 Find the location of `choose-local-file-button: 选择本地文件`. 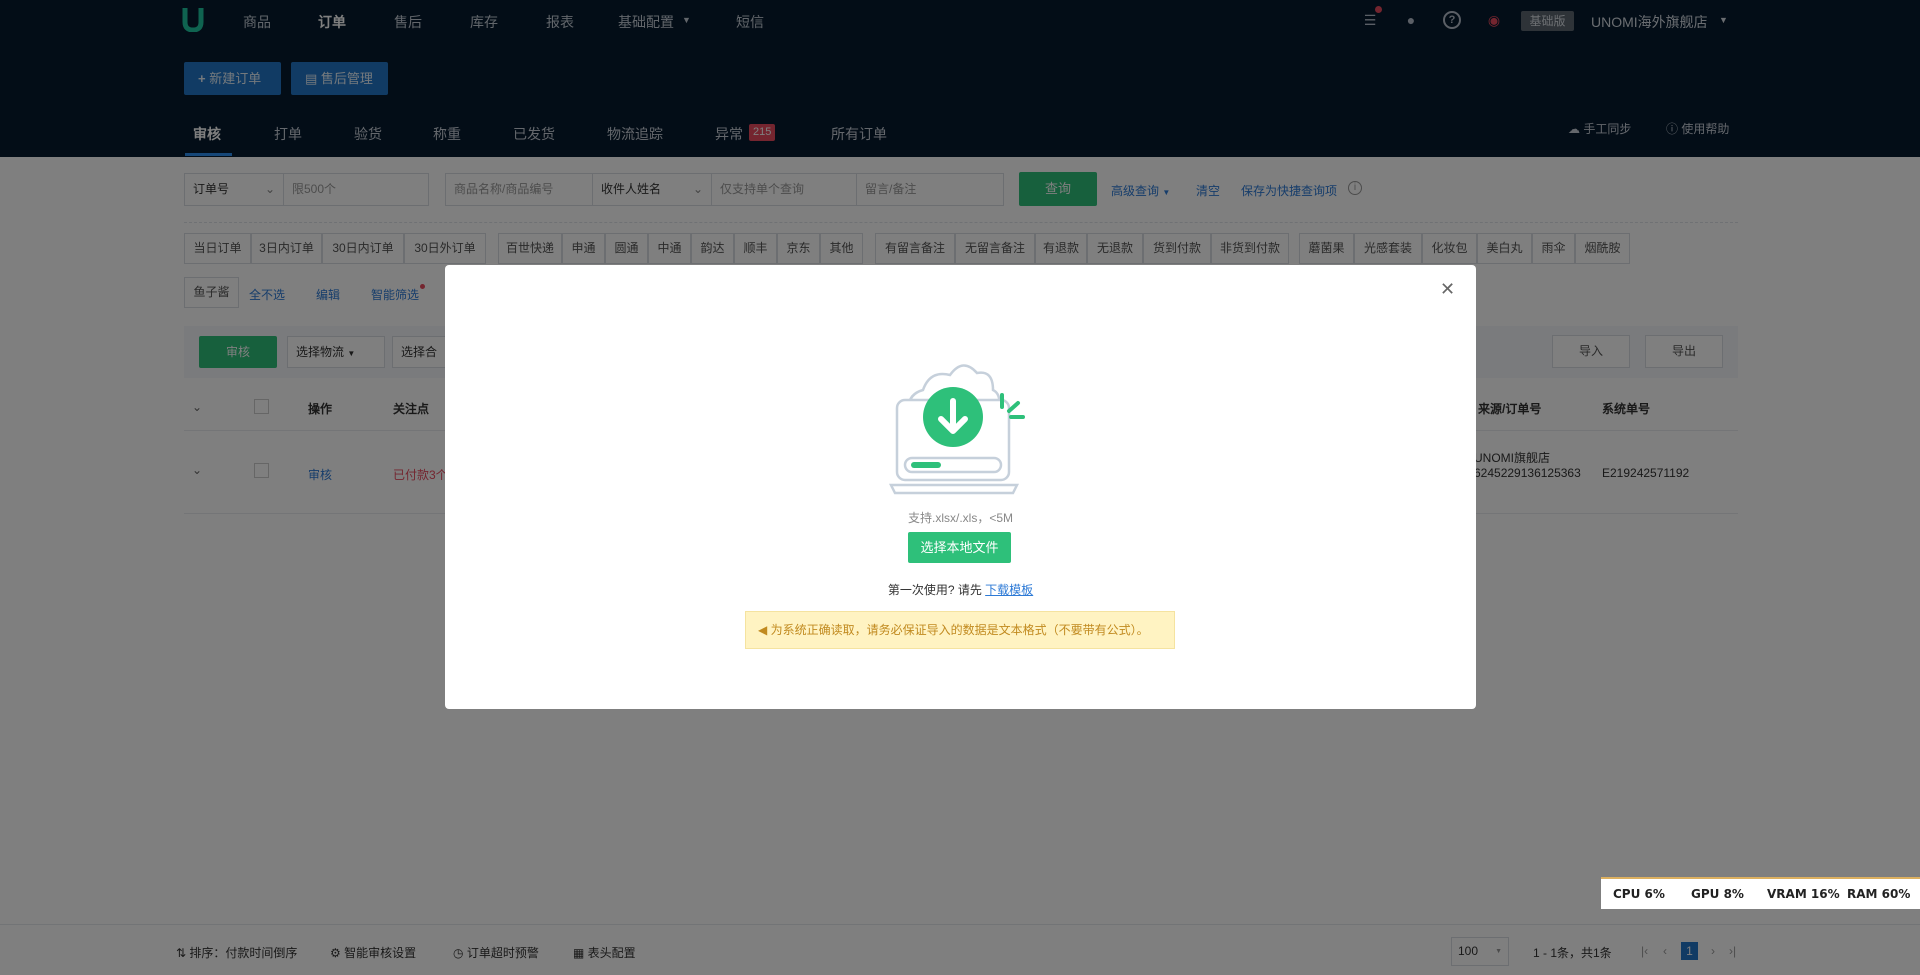

choose-local-file-button: 选择本地文件 is located at coordinates (959, 547).